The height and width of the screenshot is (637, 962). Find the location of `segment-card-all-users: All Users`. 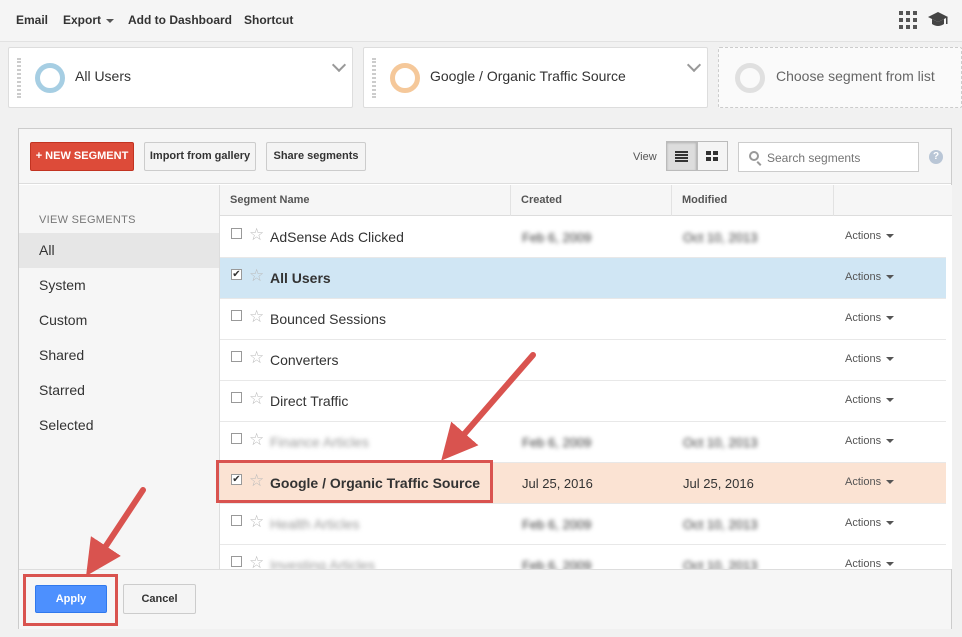

segment-card-all-users: All Users is located at coordinates (180, 77).